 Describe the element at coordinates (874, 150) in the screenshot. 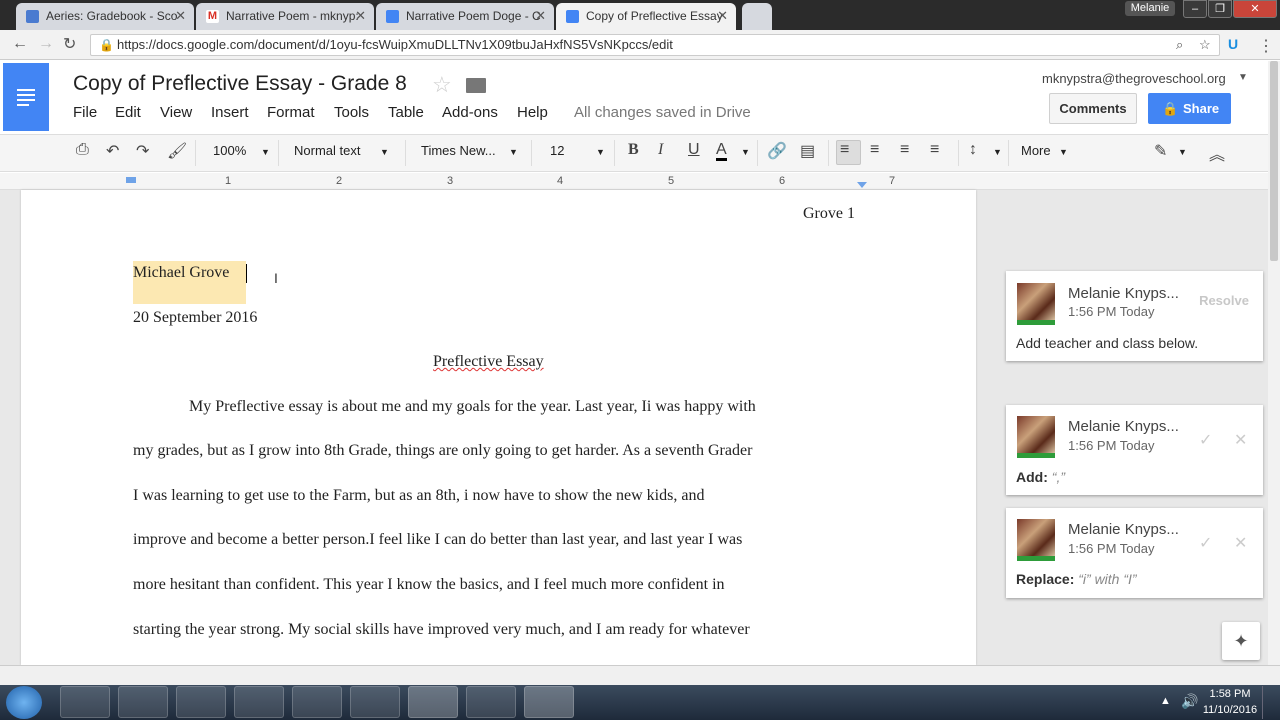

I see `align-center-icon: ≡` at that location.